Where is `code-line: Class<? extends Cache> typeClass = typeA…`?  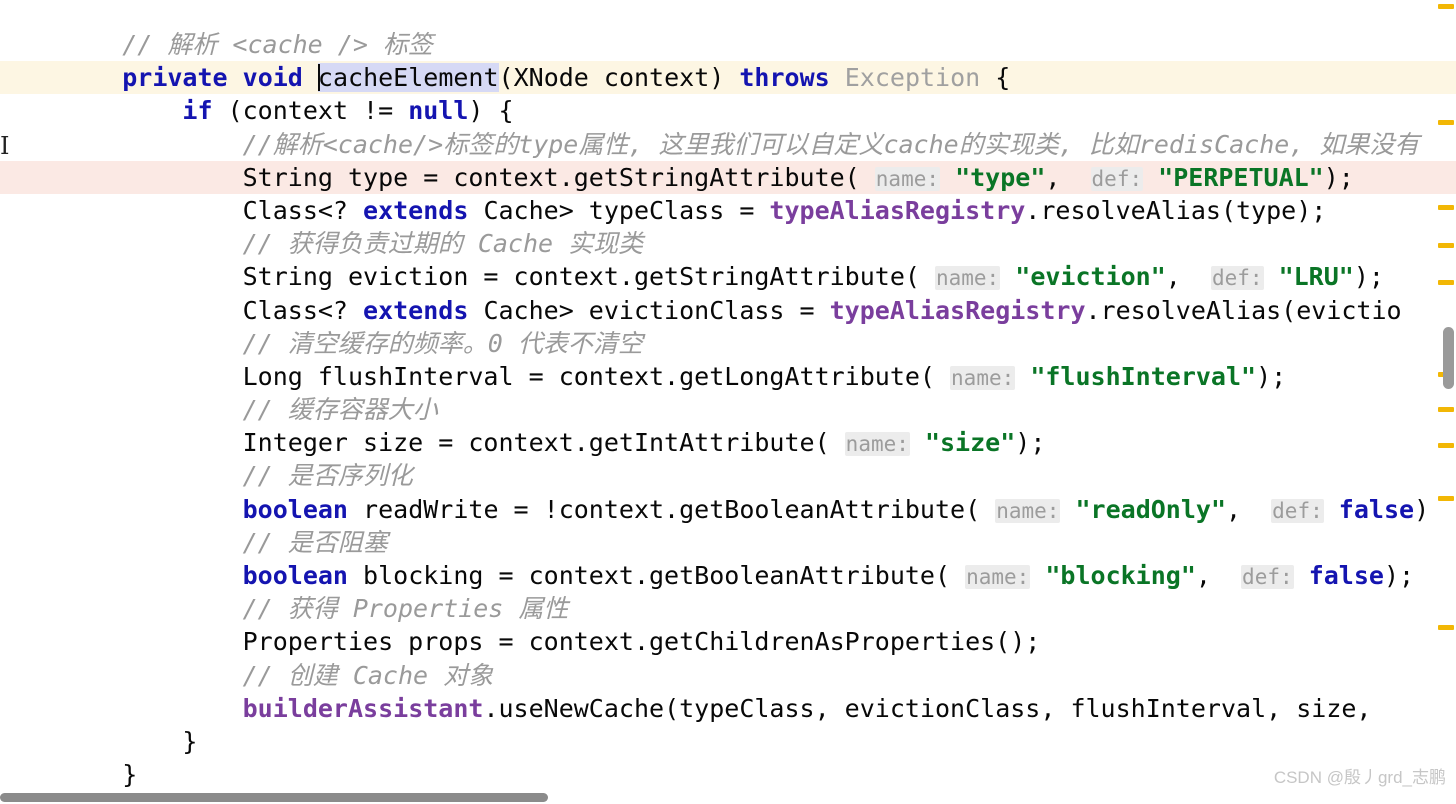 code-line: Class<? extends Cache> typeClass = typeA… is located at coordinates (728, 210).